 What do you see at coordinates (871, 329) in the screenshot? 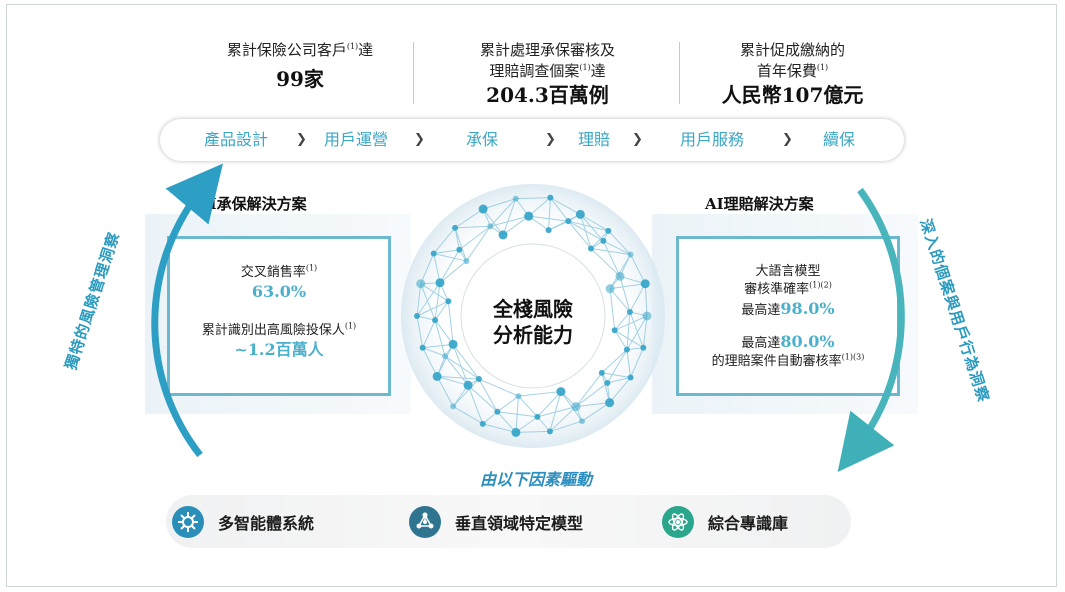
I see `right-cycle-arrow` at bounding box center [871, 329].